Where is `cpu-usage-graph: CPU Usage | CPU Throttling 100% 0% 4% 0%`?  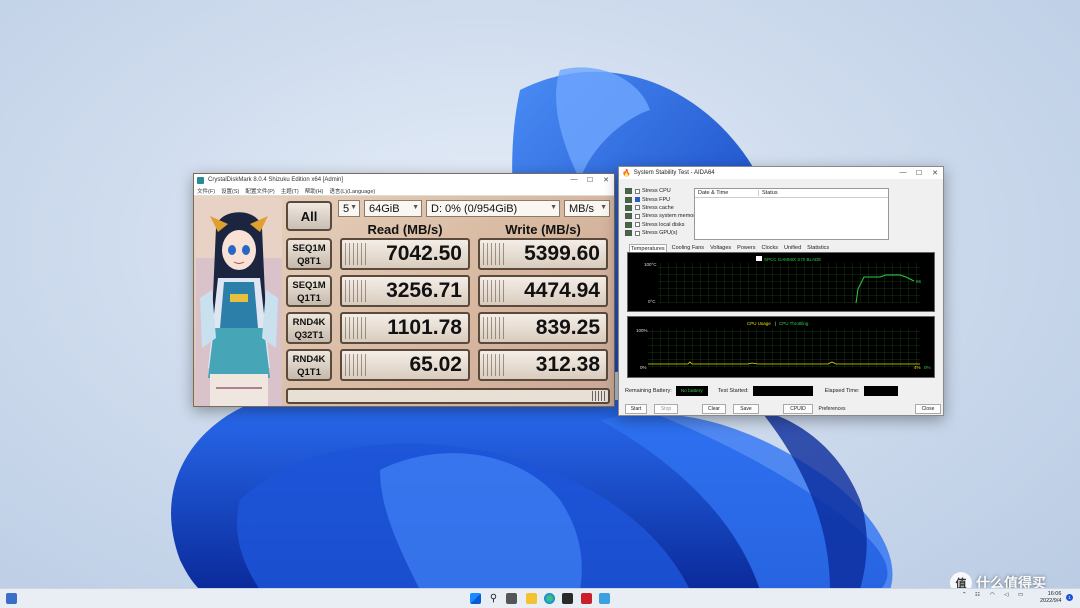 cpu-usage-graph: CPU Usage | CPU Throttling 100% 0% 4% 0% is located at coordinates (781, 347).